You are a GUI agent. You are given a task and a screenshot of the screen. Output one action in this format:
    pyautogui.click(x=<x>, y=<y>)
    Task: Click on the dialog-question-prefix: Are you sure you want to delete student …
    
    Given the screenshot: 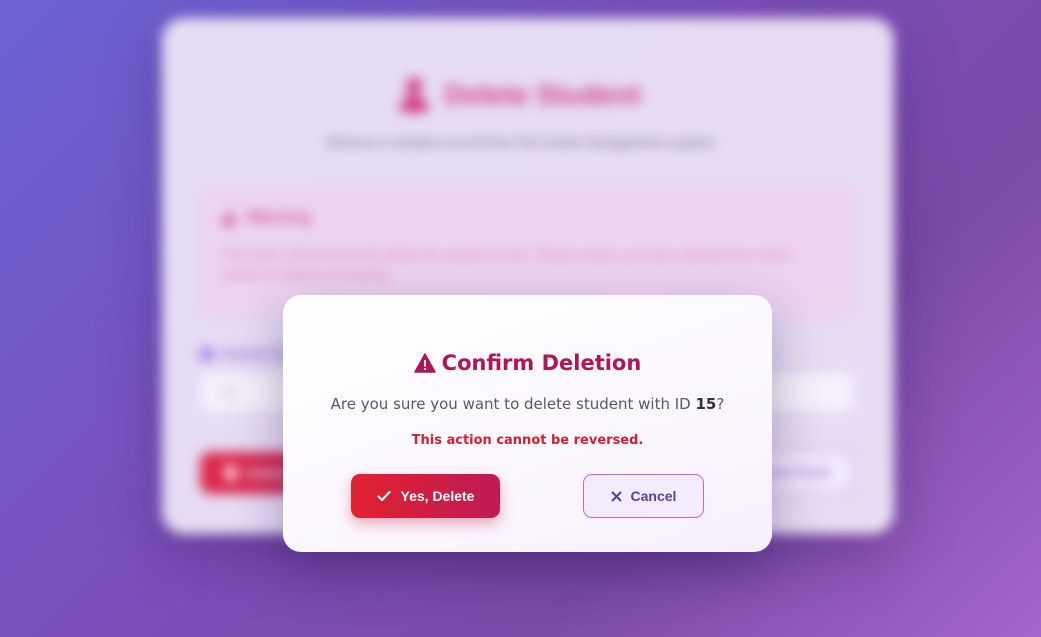 What is the action you would take?
    pyautogui.click(x=513, y=404)
    